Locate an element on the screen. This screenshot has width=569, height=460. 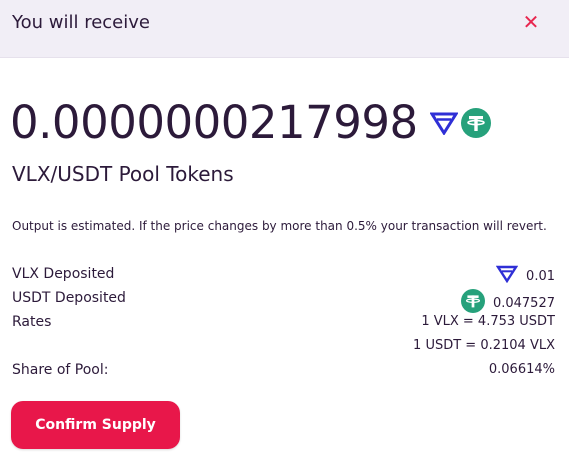
rate-usdt-vlx: 1 USDT = 0.2104 VLX is located at coordinates (484, 345).